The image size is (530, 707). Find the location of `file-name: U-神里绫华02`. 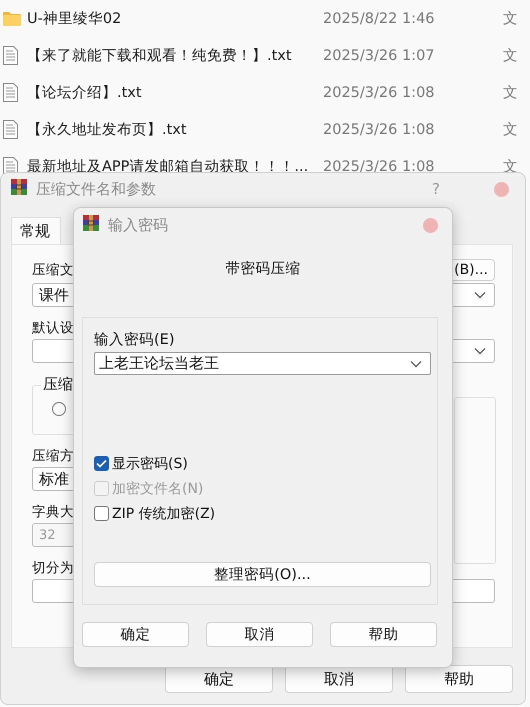

file-name: U-神里绫华02 is located at coordinates (175, 18).